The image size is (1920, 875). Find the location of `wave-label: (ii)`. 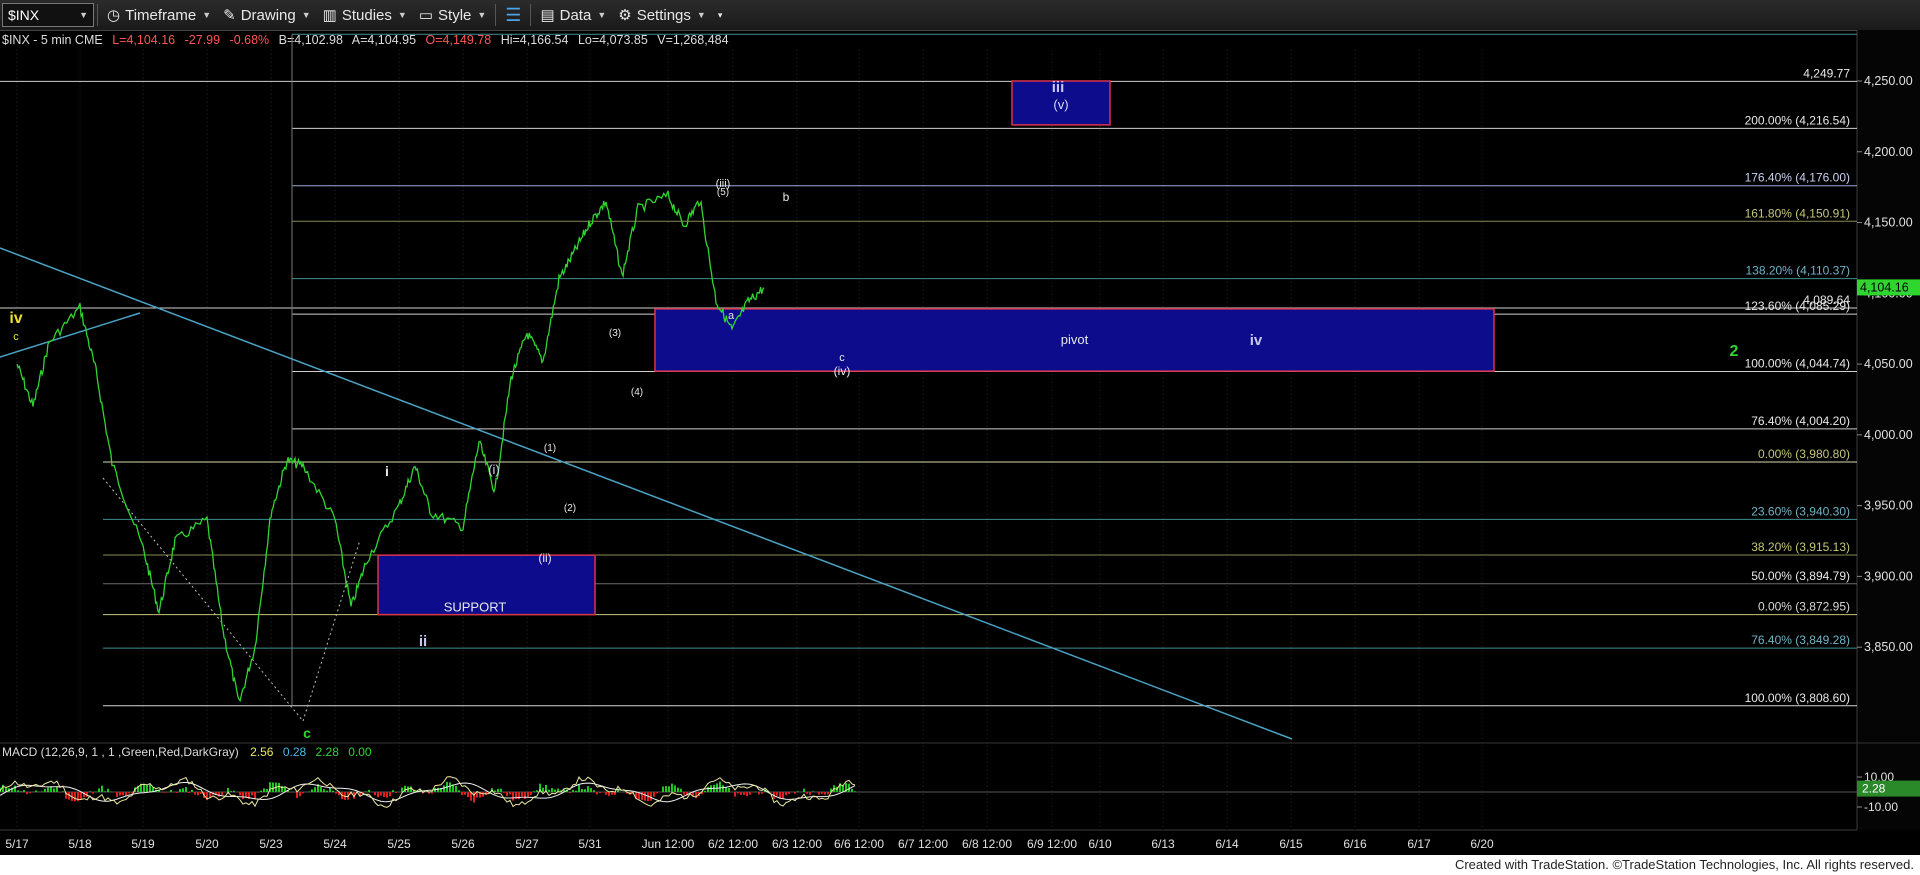

wave-label: (ii) is located at coordinates (544, 558).